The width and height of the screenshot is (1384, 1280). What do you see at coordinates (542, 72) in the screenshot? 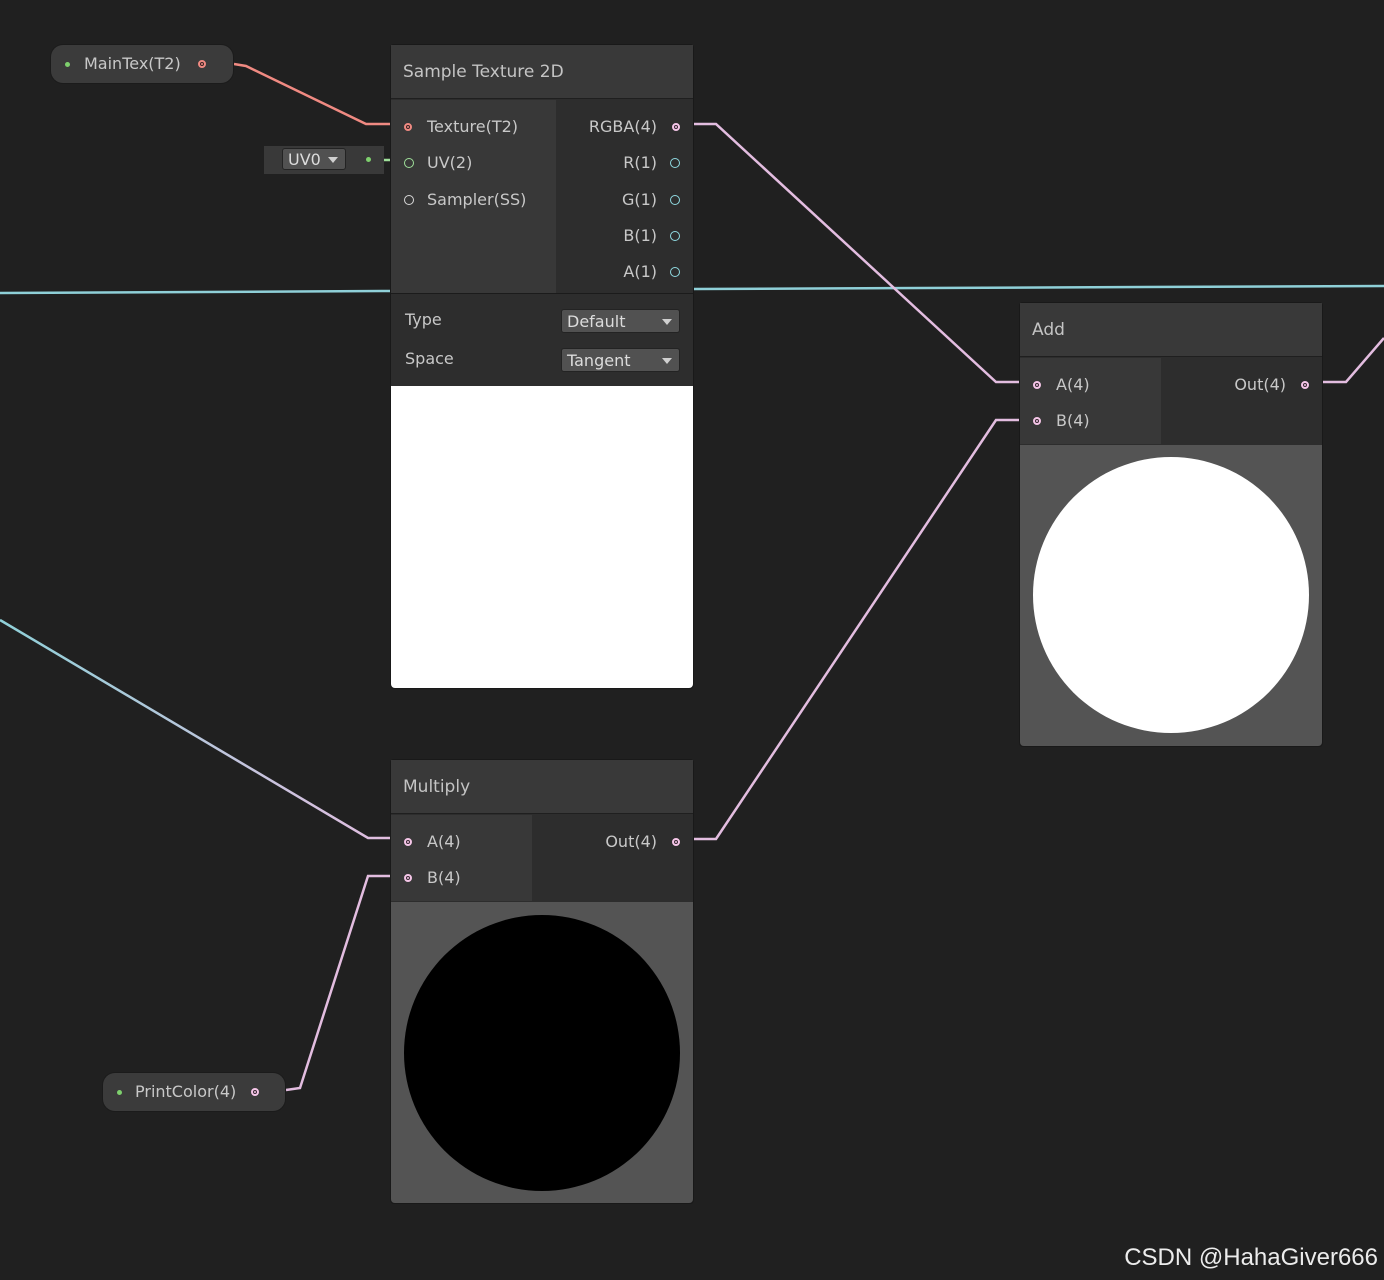
I see `node-title: Sample Texture 2D` at bounding box center [542, 72].